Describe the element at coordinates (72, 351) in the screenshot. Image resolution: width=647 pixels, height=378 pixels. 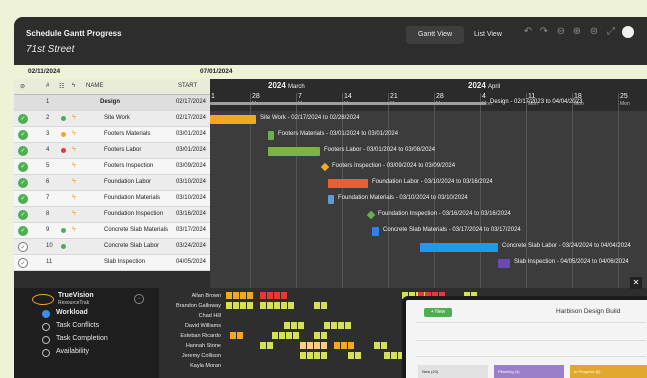
I see `menu-item-availability: Availability` at that location.